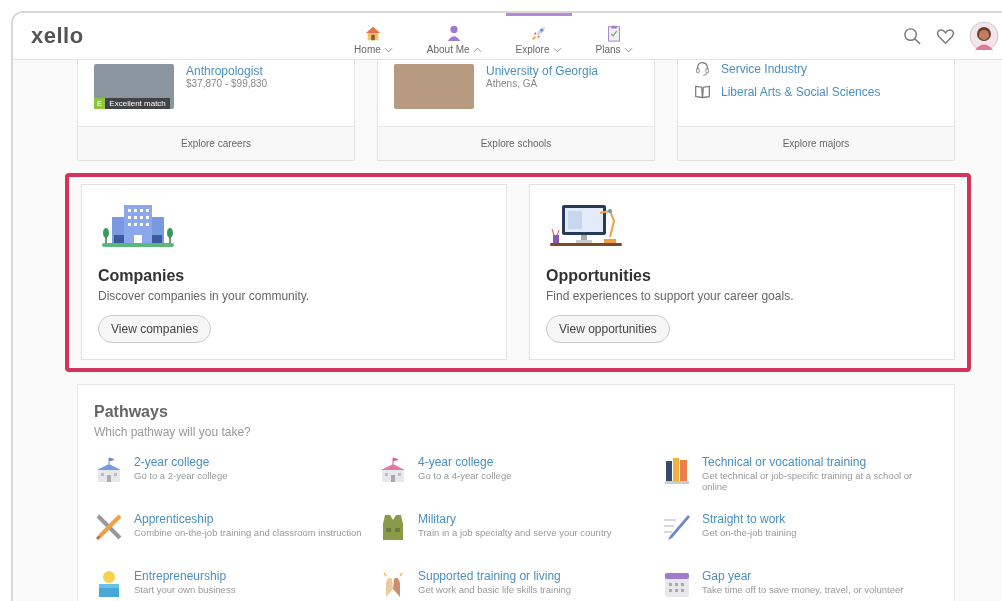 The image size is (1002, 601). What do you see at coordinates (512, 83) in the screenshot?
I see `school-location: Athens, GA` at bounding box center [512, 83].